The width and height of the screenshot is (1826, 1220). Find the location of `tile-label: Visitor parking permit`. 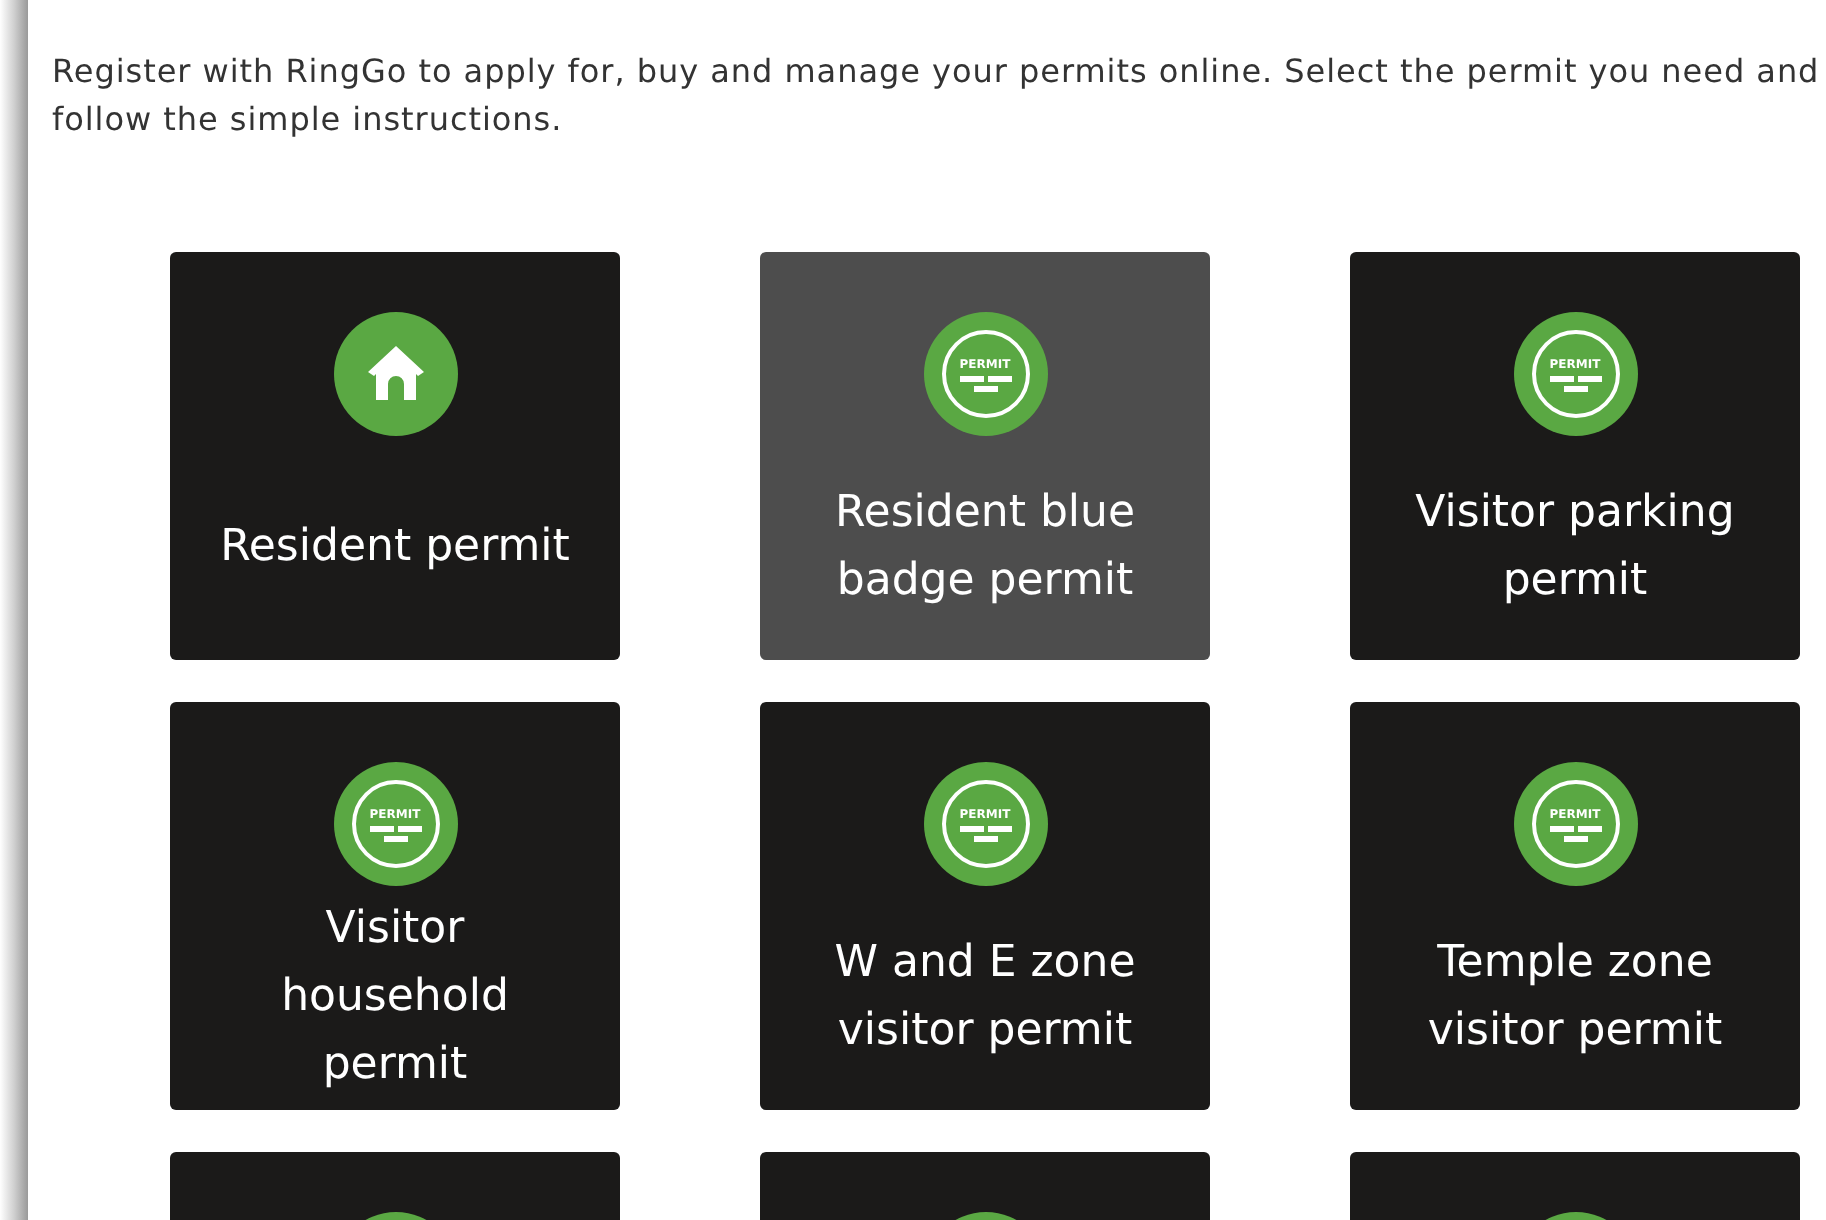

tile-label: Visitor parking permit is located at coordinates (1575, 548).